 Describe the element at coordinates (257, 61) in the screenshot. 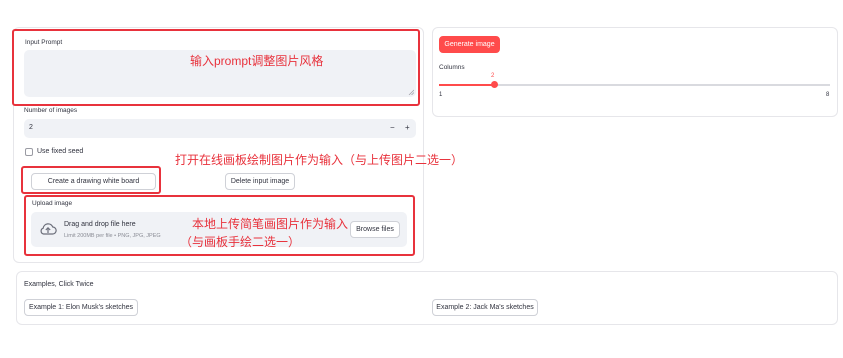

I see `prompt-annotation-text: 输入prompt调整图片风格` at that location.